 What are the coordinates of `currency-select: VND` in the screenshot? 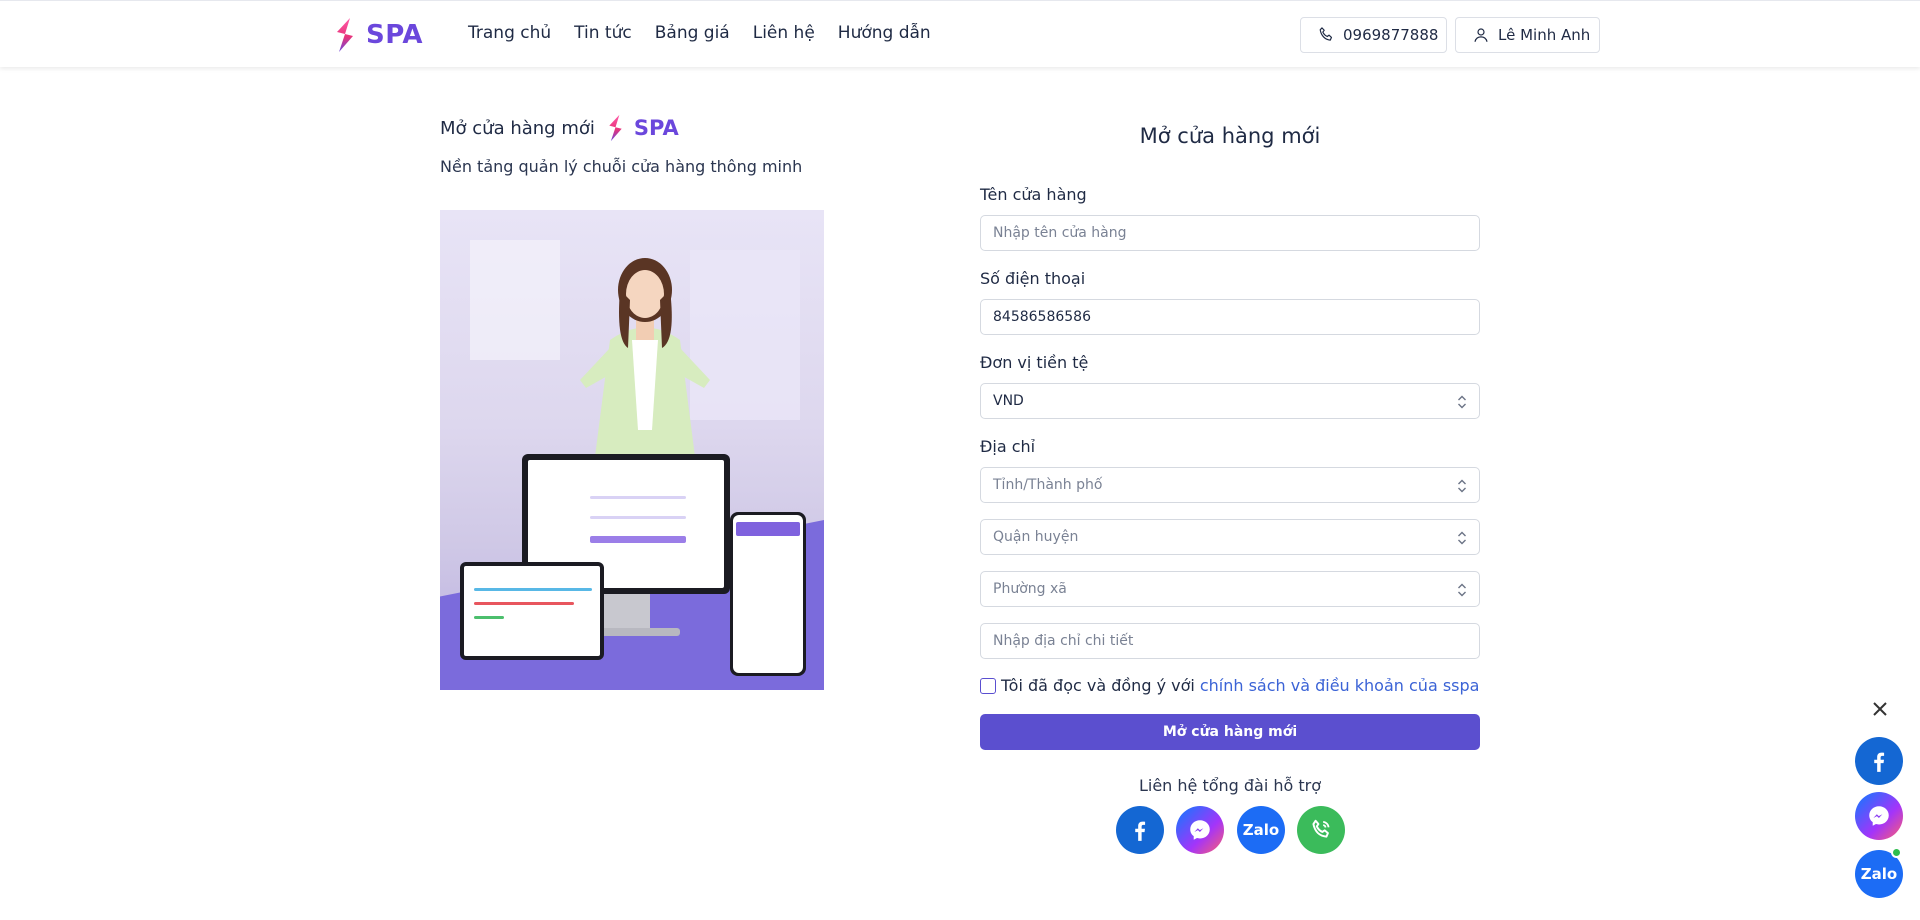 It's located at (1230, 401).